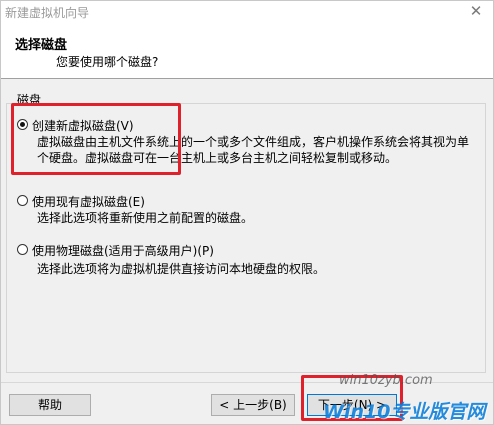  I want to click on title-bar: 新建虚拟机向导 ✕, so click(247, 12).